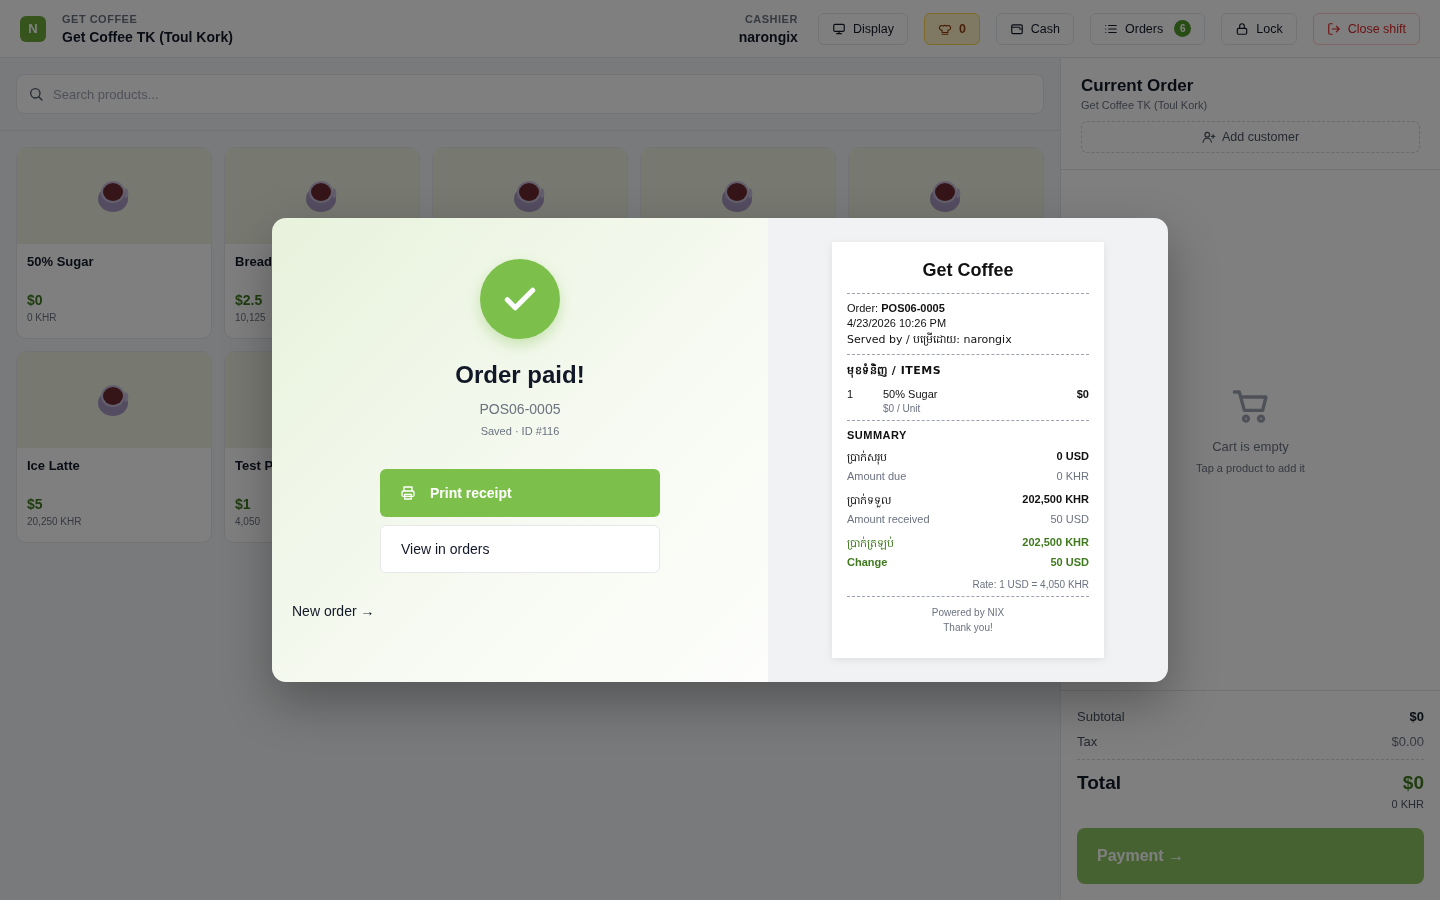 This screenshot has height=900, width=1440. What do you see at coordinates (930, 340) in the screenshot?
I see `receipt-served-by: Served by / បម្រើដោយ: narongix` at bounding box center [930, 340].